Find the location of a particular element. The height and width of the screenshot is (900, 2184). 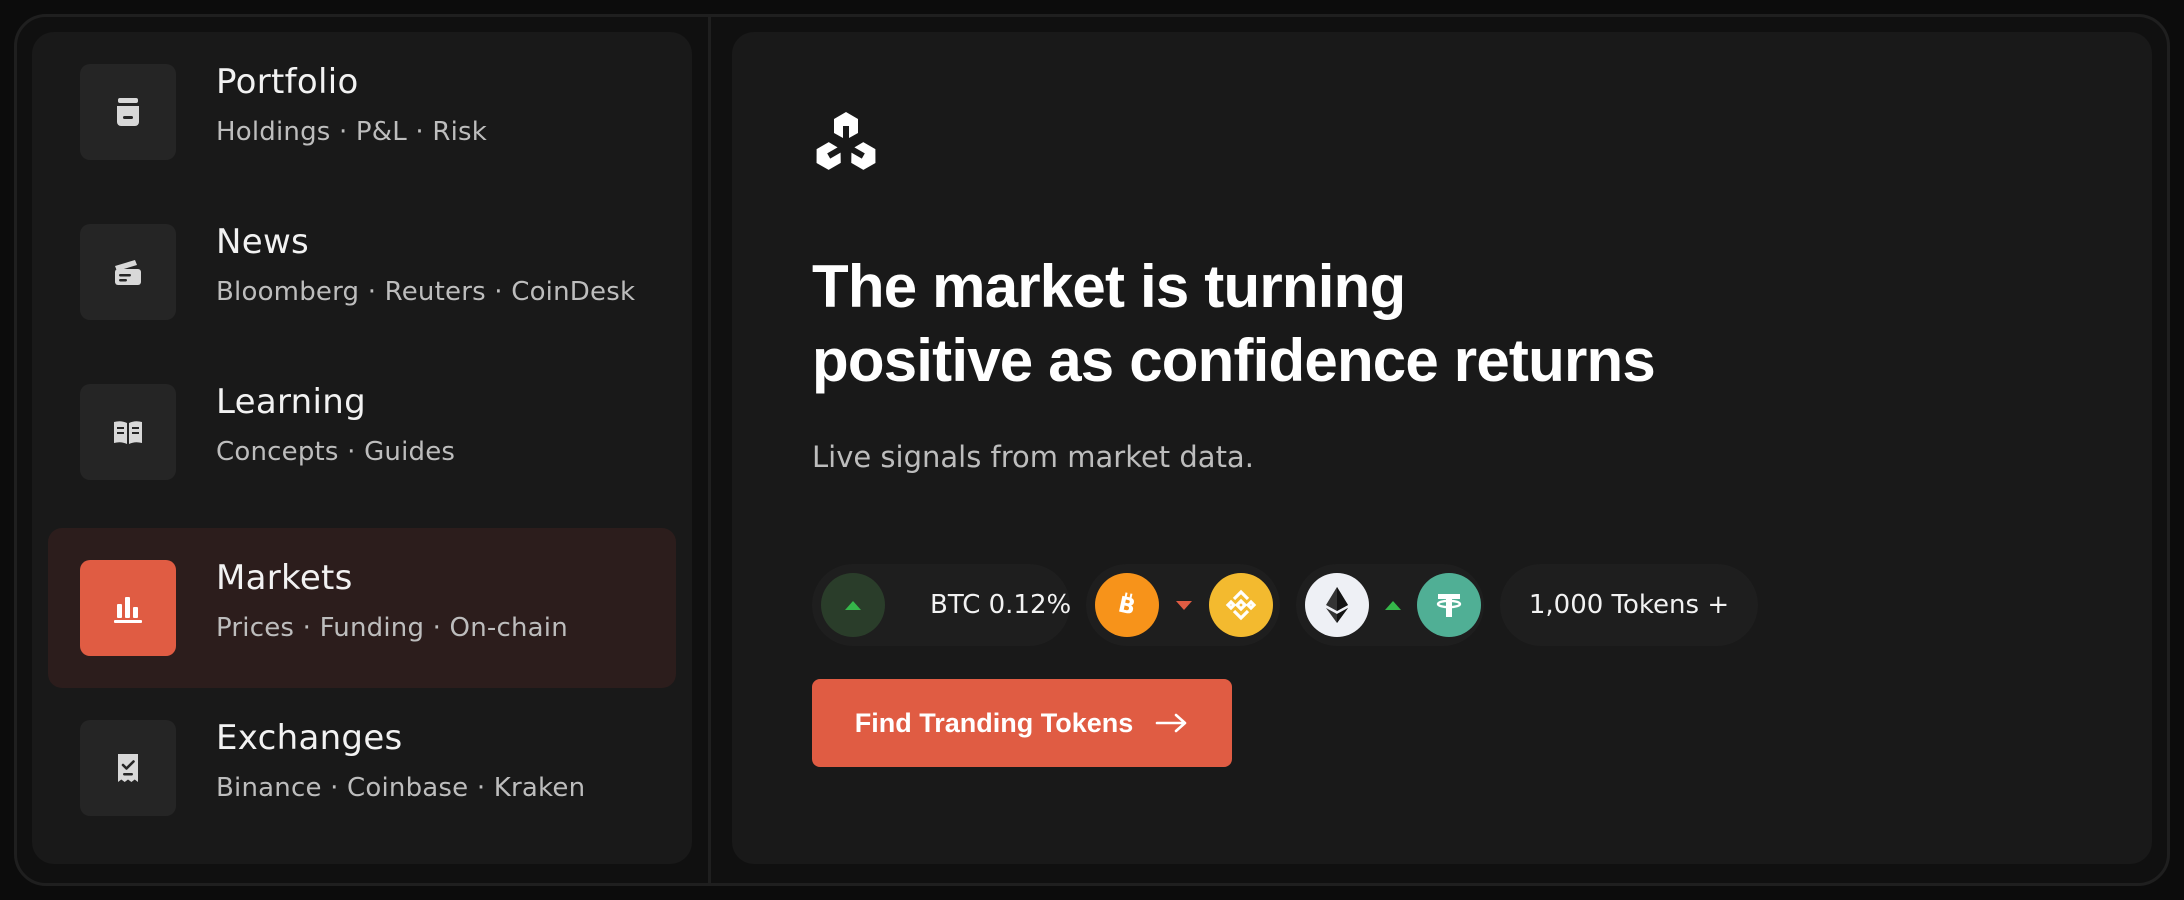

sidebar-item-subtitle: Holdings · P&L · Risk is located at coordinates (352, 132).